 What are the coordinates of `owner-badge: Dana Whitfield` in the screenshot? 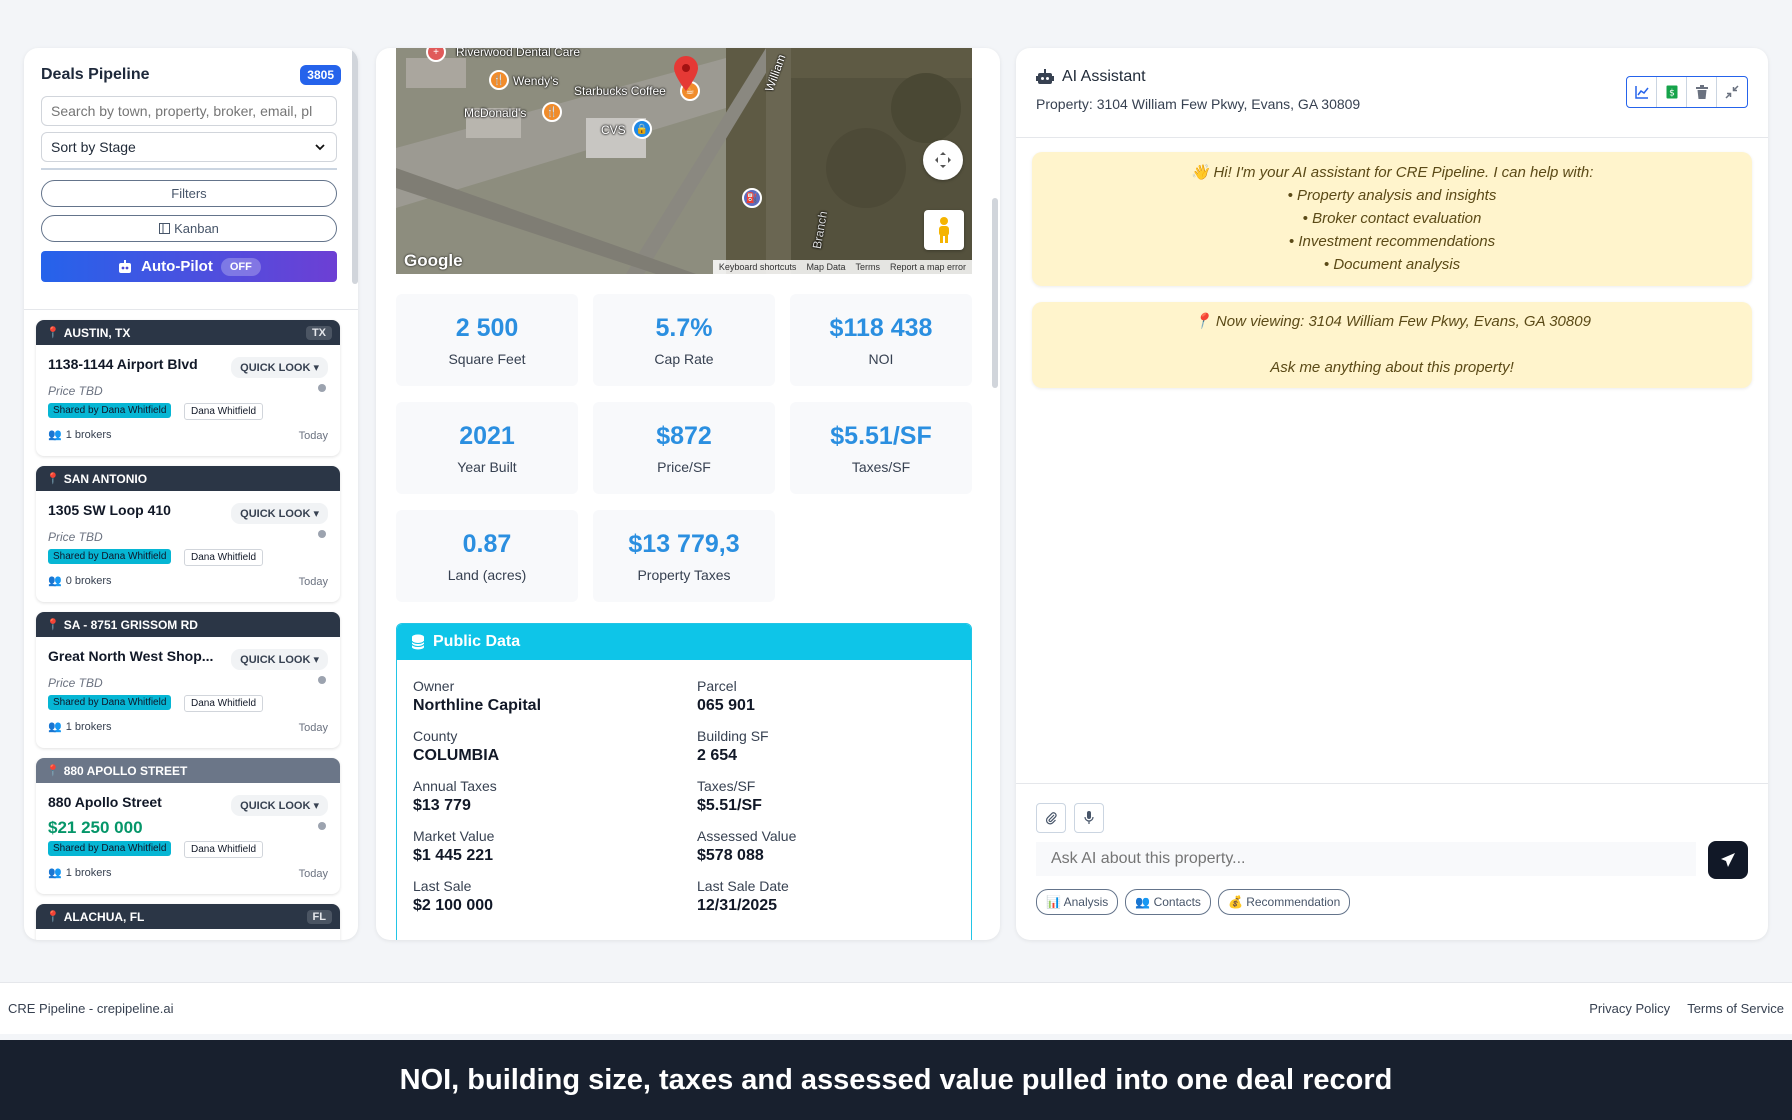 It's located at (224, 703).